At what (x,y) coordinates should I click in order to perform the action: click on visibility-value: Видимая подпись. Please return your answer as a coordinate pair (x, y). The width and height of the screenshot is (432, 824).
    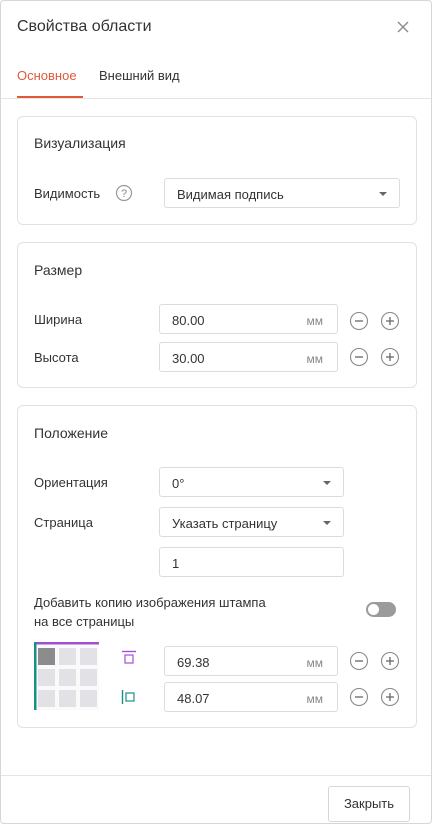
    Looking at the image, I should click on (230, 194).